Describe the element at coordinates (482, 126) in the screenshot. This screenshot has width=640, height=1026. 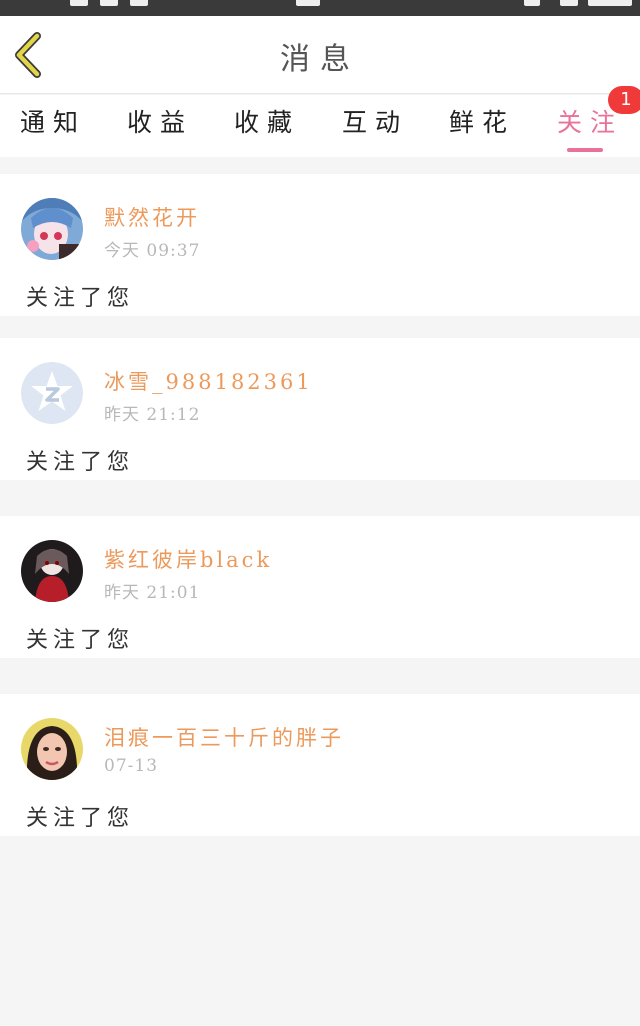
I see `tab-flowers: 鲜花` at that location.